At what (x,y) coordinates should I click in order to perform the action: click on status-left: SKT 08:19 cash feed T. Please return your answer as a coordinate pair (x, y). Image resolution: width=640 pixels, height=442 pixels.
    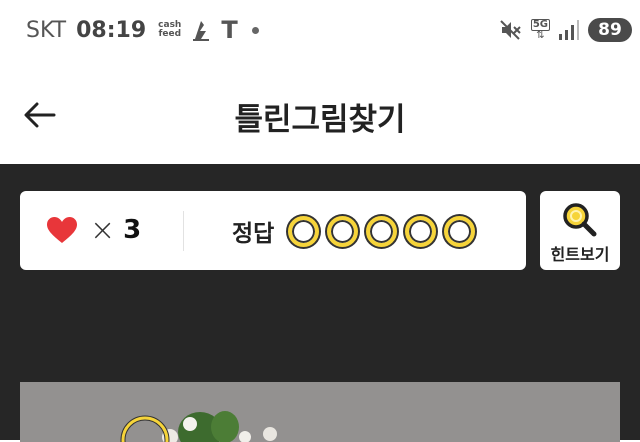
    Looking at the image, I should click on (142, 30).